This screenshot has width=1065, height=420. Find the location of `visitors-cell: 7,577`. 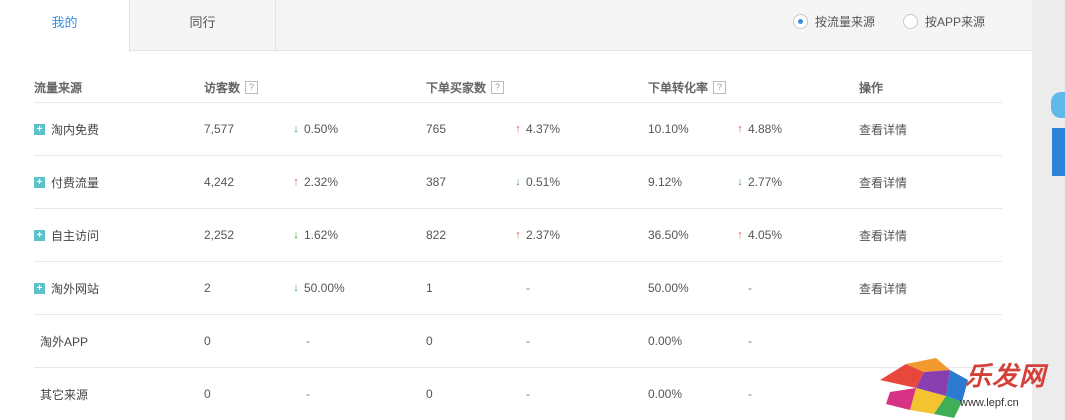

visitors-cell: 7,577 is located at coordinates (219, 129).